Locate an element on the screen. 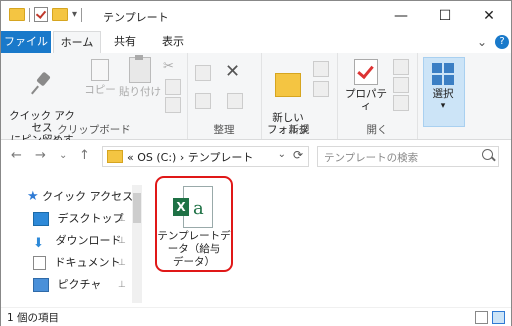 This screenshot has width=512, height=326. new-item-icon is located at coordinates (321, 69).